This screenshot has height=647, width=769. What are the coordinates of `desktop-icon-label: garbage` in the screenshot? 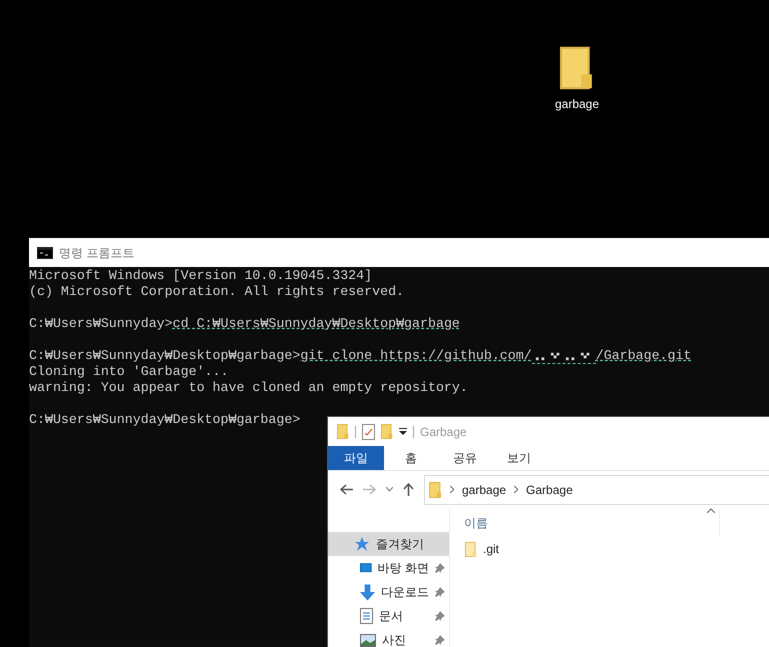 It's located at (577, 104).